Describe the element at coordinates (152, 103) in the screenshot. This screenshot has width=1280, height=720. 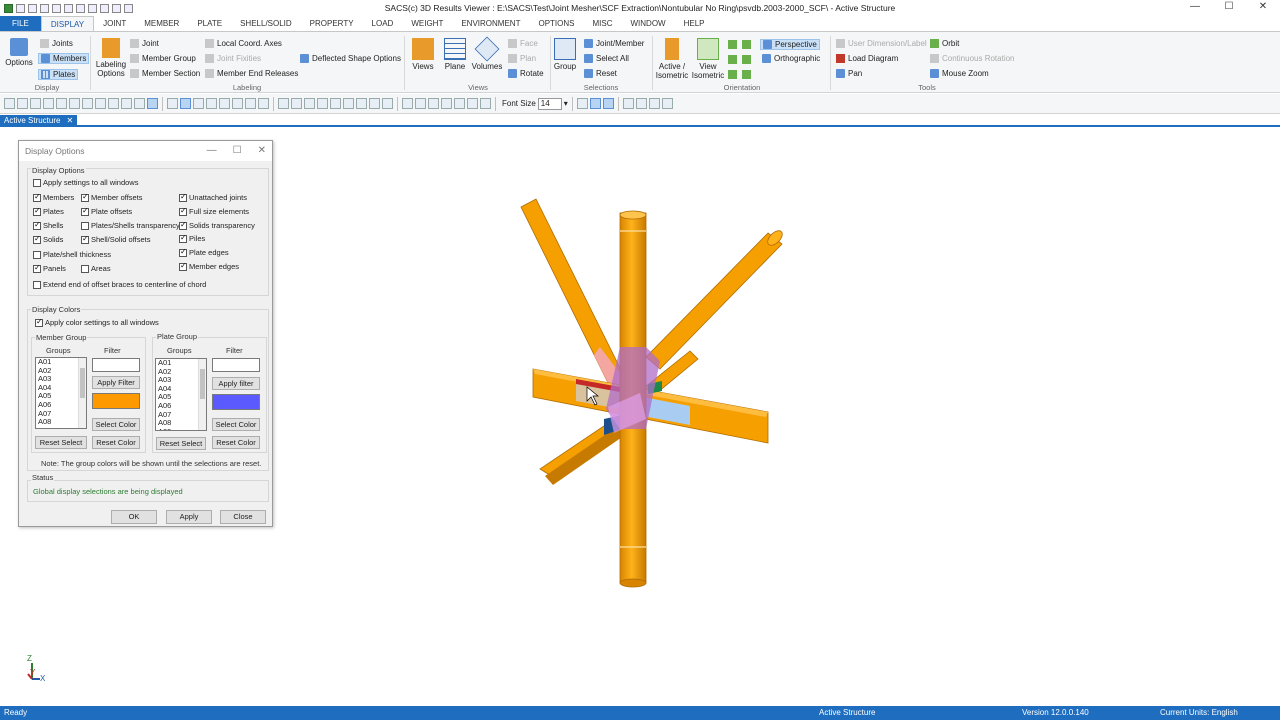
I see `select-window-icon` at that location.